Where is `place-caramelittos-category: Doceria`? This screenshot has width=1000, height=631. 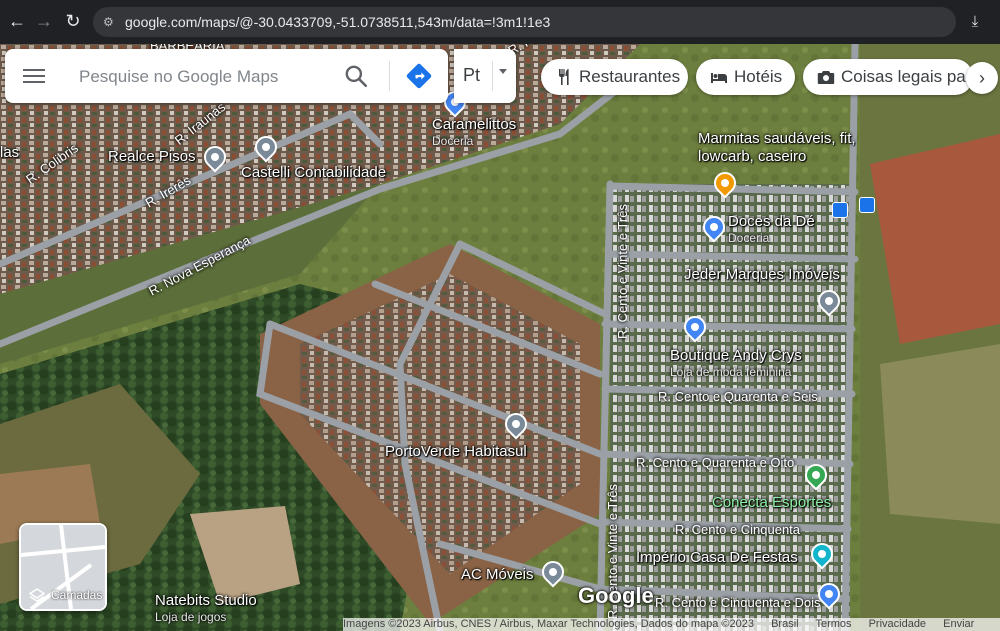
place-caramelittos-category: Doceria is located at coordinates (453, 141).